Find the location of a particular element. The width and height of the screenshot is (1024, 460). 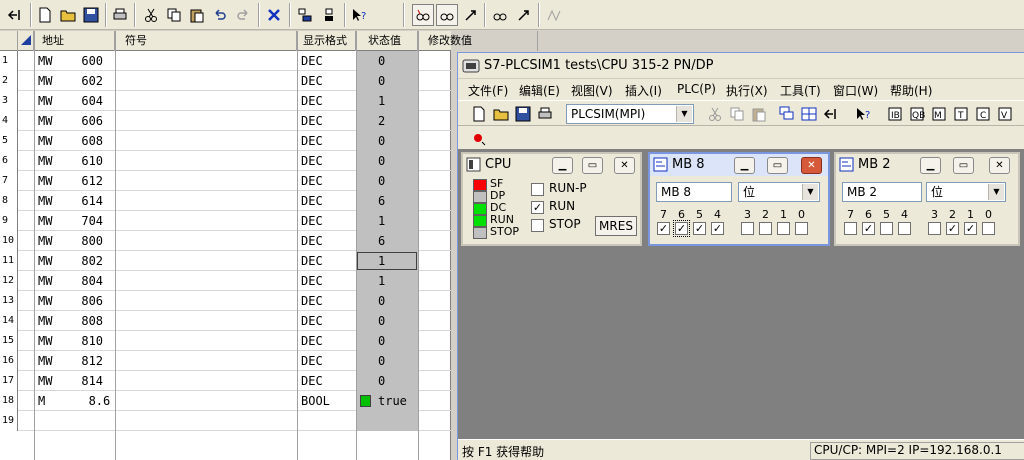

copy-icon is located at coordinates (174, 15).